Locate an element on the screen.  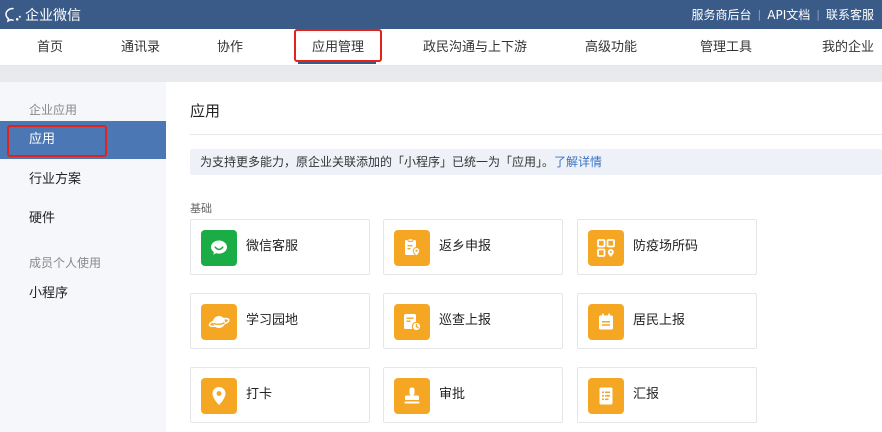
calendar-report-icon is located at coordinates (606, 322).